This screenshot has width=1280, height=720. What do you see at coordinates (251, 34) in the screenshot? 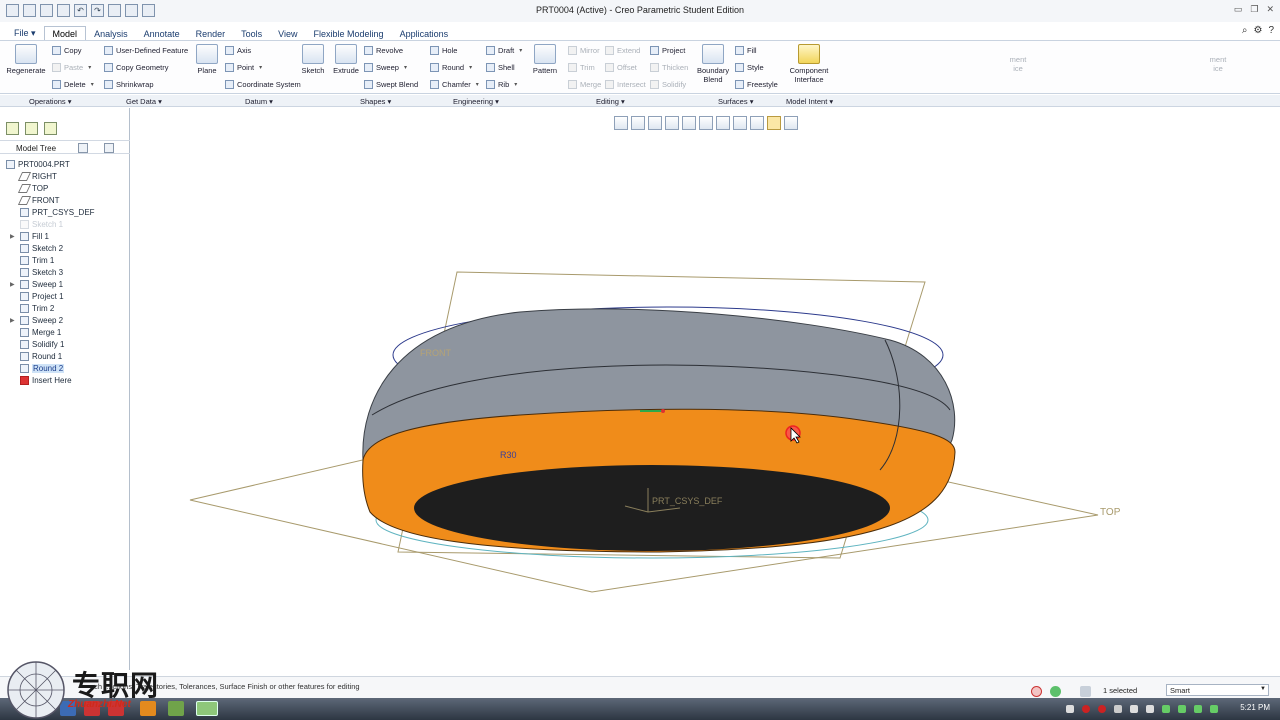
I see `tab-tools: Tools` at bounding box center [251, 34].